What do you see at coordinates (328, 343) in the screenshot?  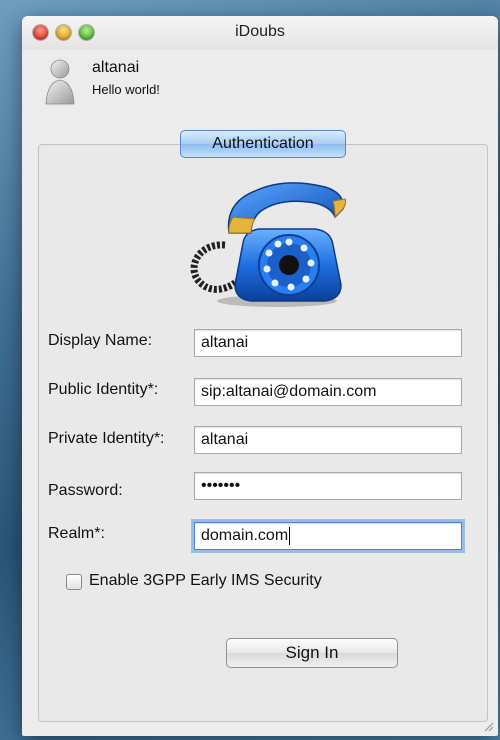 I see `display-name-field: altanai` at bounding box center [328, 343].